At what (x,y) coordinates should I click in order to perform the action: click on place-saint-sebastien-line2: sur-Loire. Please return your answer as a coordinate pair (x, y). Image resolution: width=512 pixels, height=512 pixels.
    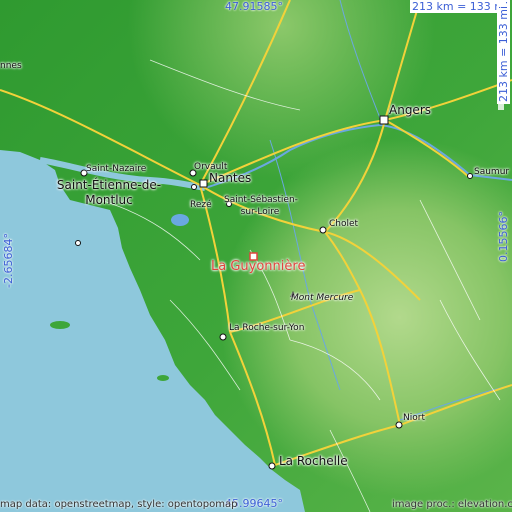
    Looking at the image, I should click on (260, 212).